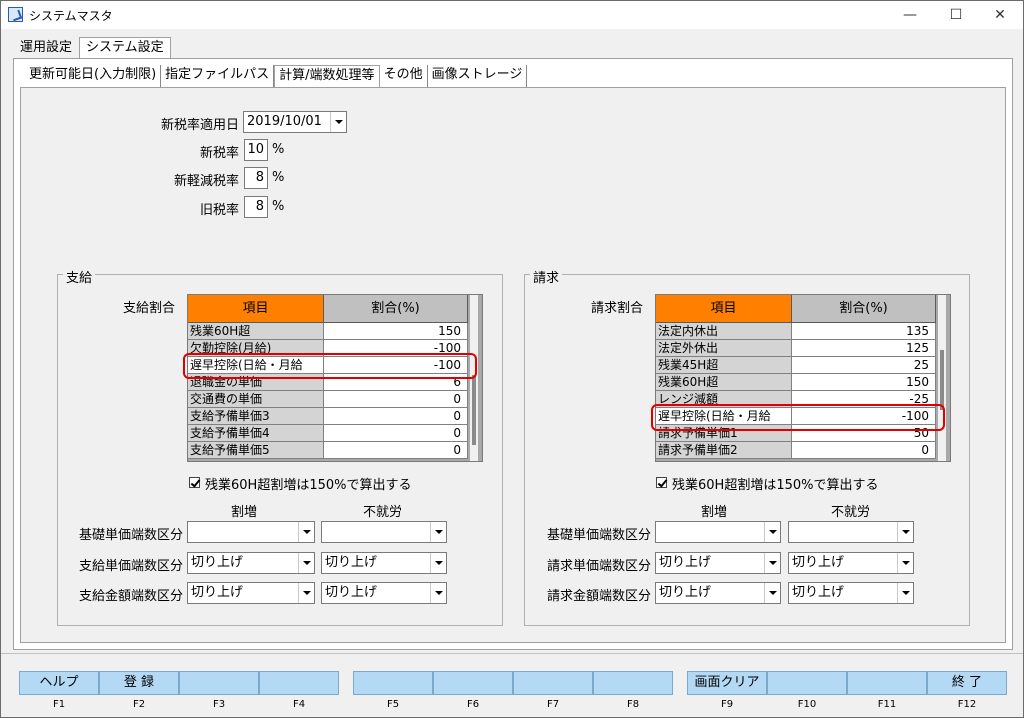 The height and width of the screenshot is (718, 1024). What do you see at coordinates (864, 309) in the screenshot?
I see `grid-header-rate: 割合(%)` at bounding box center [864, 309].